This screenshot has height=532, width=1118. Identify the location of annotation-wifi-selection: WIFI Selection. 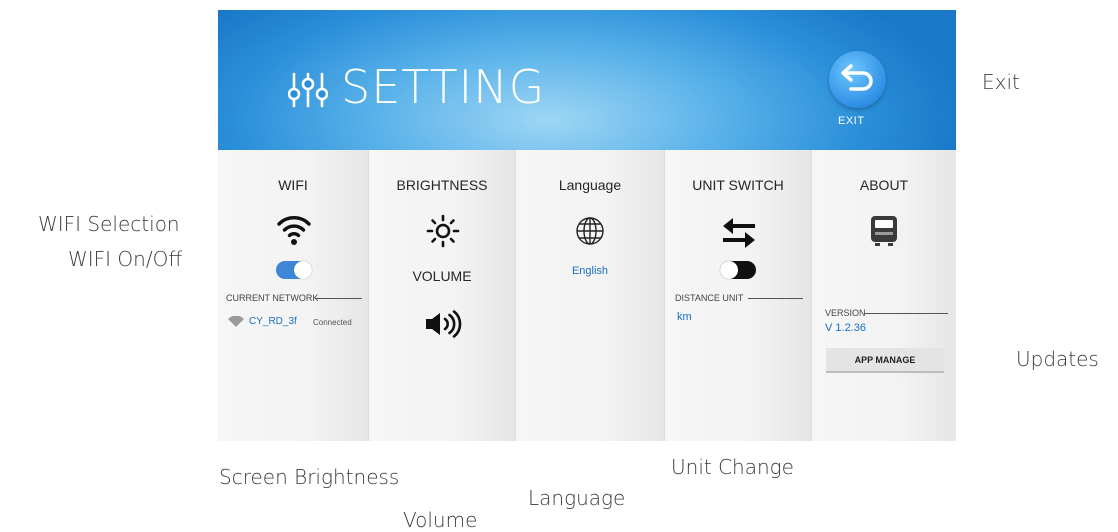
(109, 224).